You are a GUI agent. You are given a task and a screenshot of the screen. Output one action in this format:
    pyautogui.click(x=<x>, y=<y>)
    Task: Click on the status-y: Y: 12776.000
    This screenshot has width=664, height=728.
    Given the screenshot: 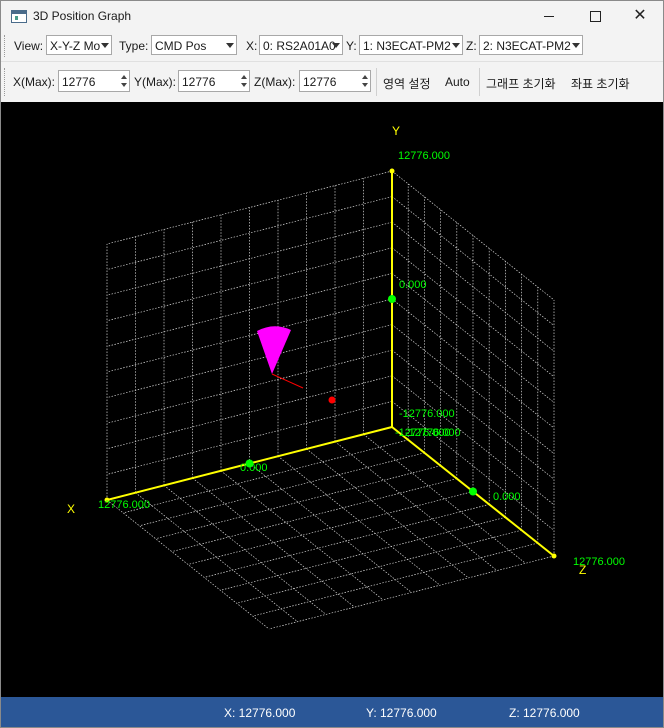 What is the action you would take?
    pyautogui.click(x=401, y=713)
    